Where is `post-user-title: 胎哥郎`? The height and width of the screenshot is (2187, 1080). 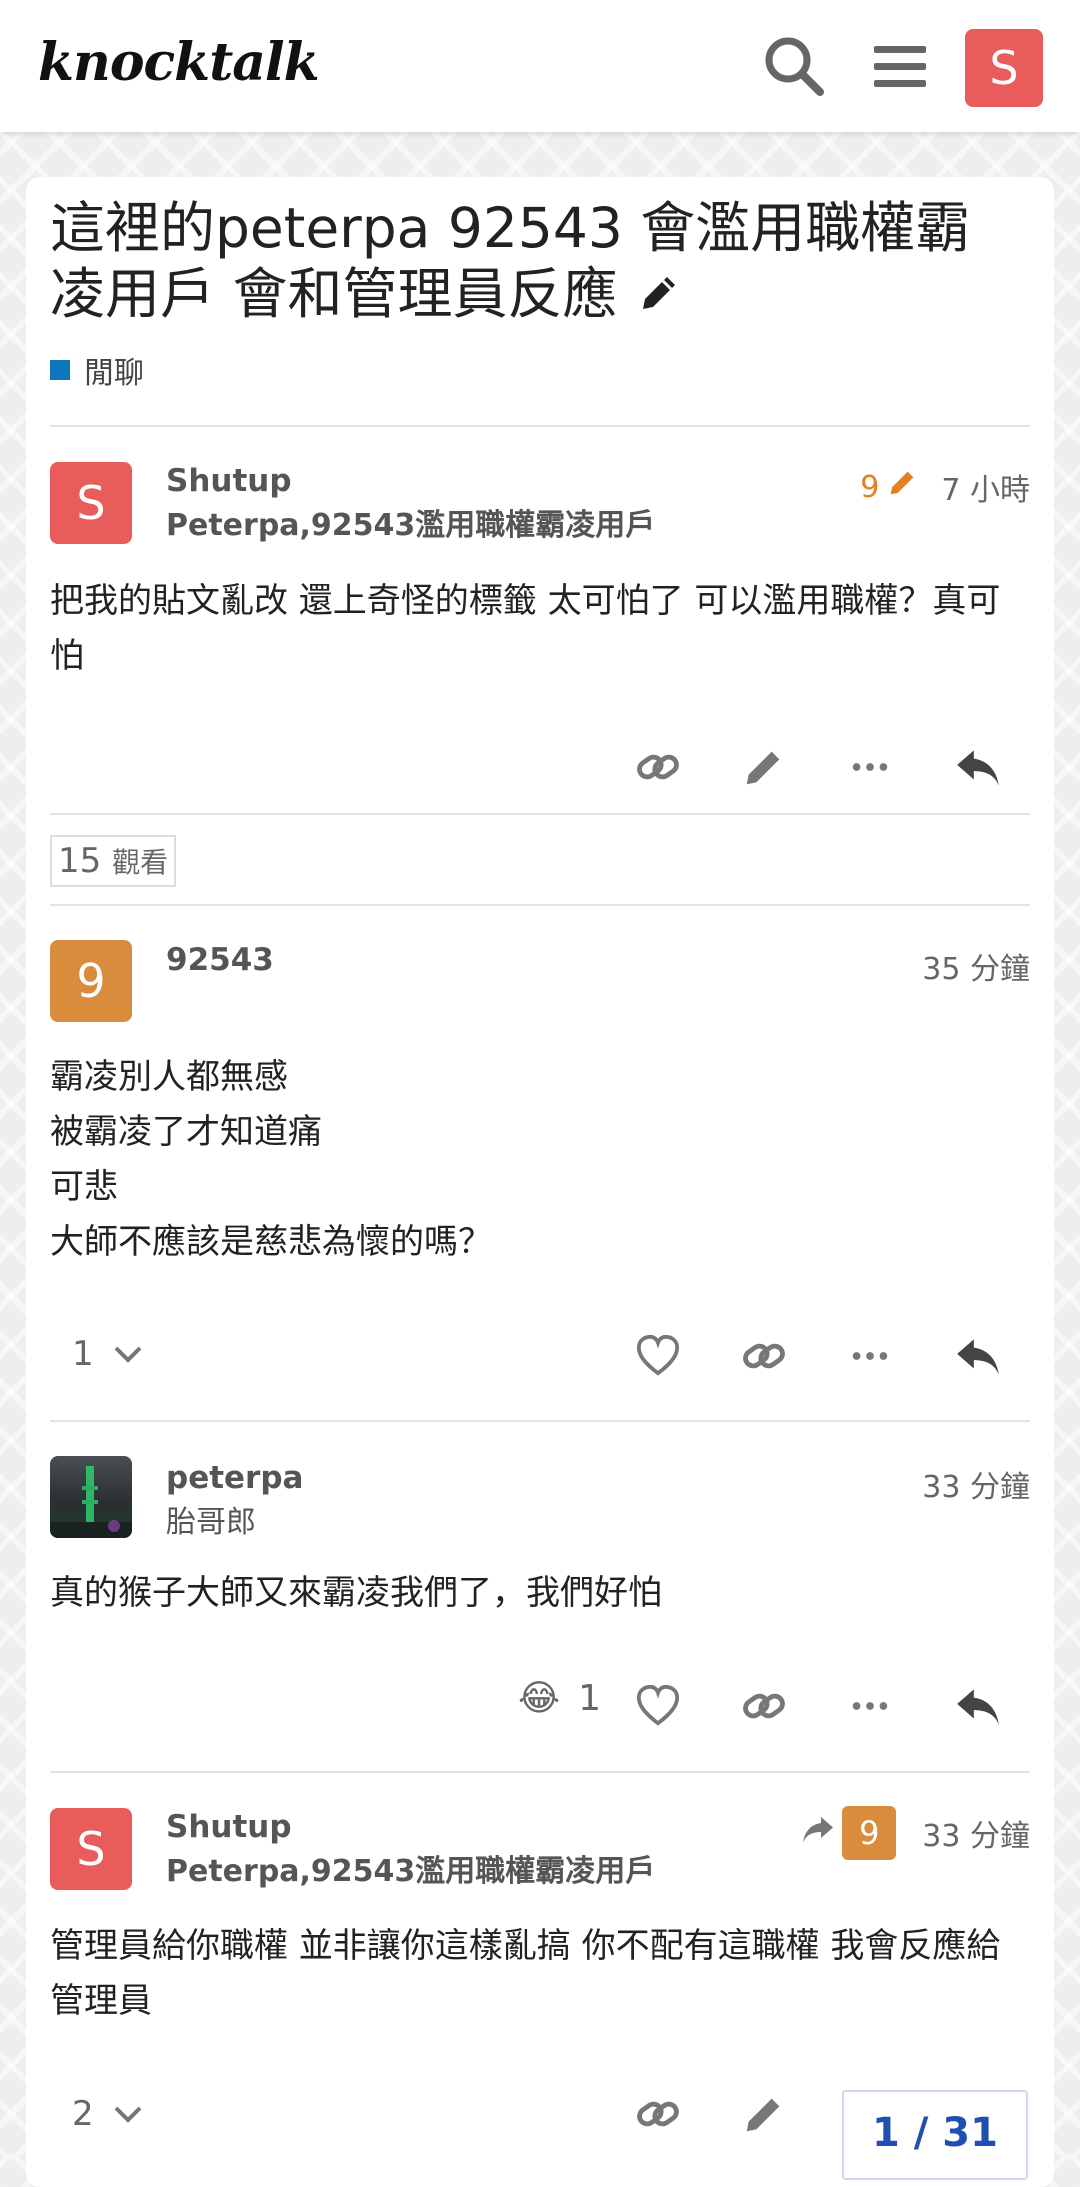
post-user-title: 胎哥郎 is located at coordinates (211, 1522).